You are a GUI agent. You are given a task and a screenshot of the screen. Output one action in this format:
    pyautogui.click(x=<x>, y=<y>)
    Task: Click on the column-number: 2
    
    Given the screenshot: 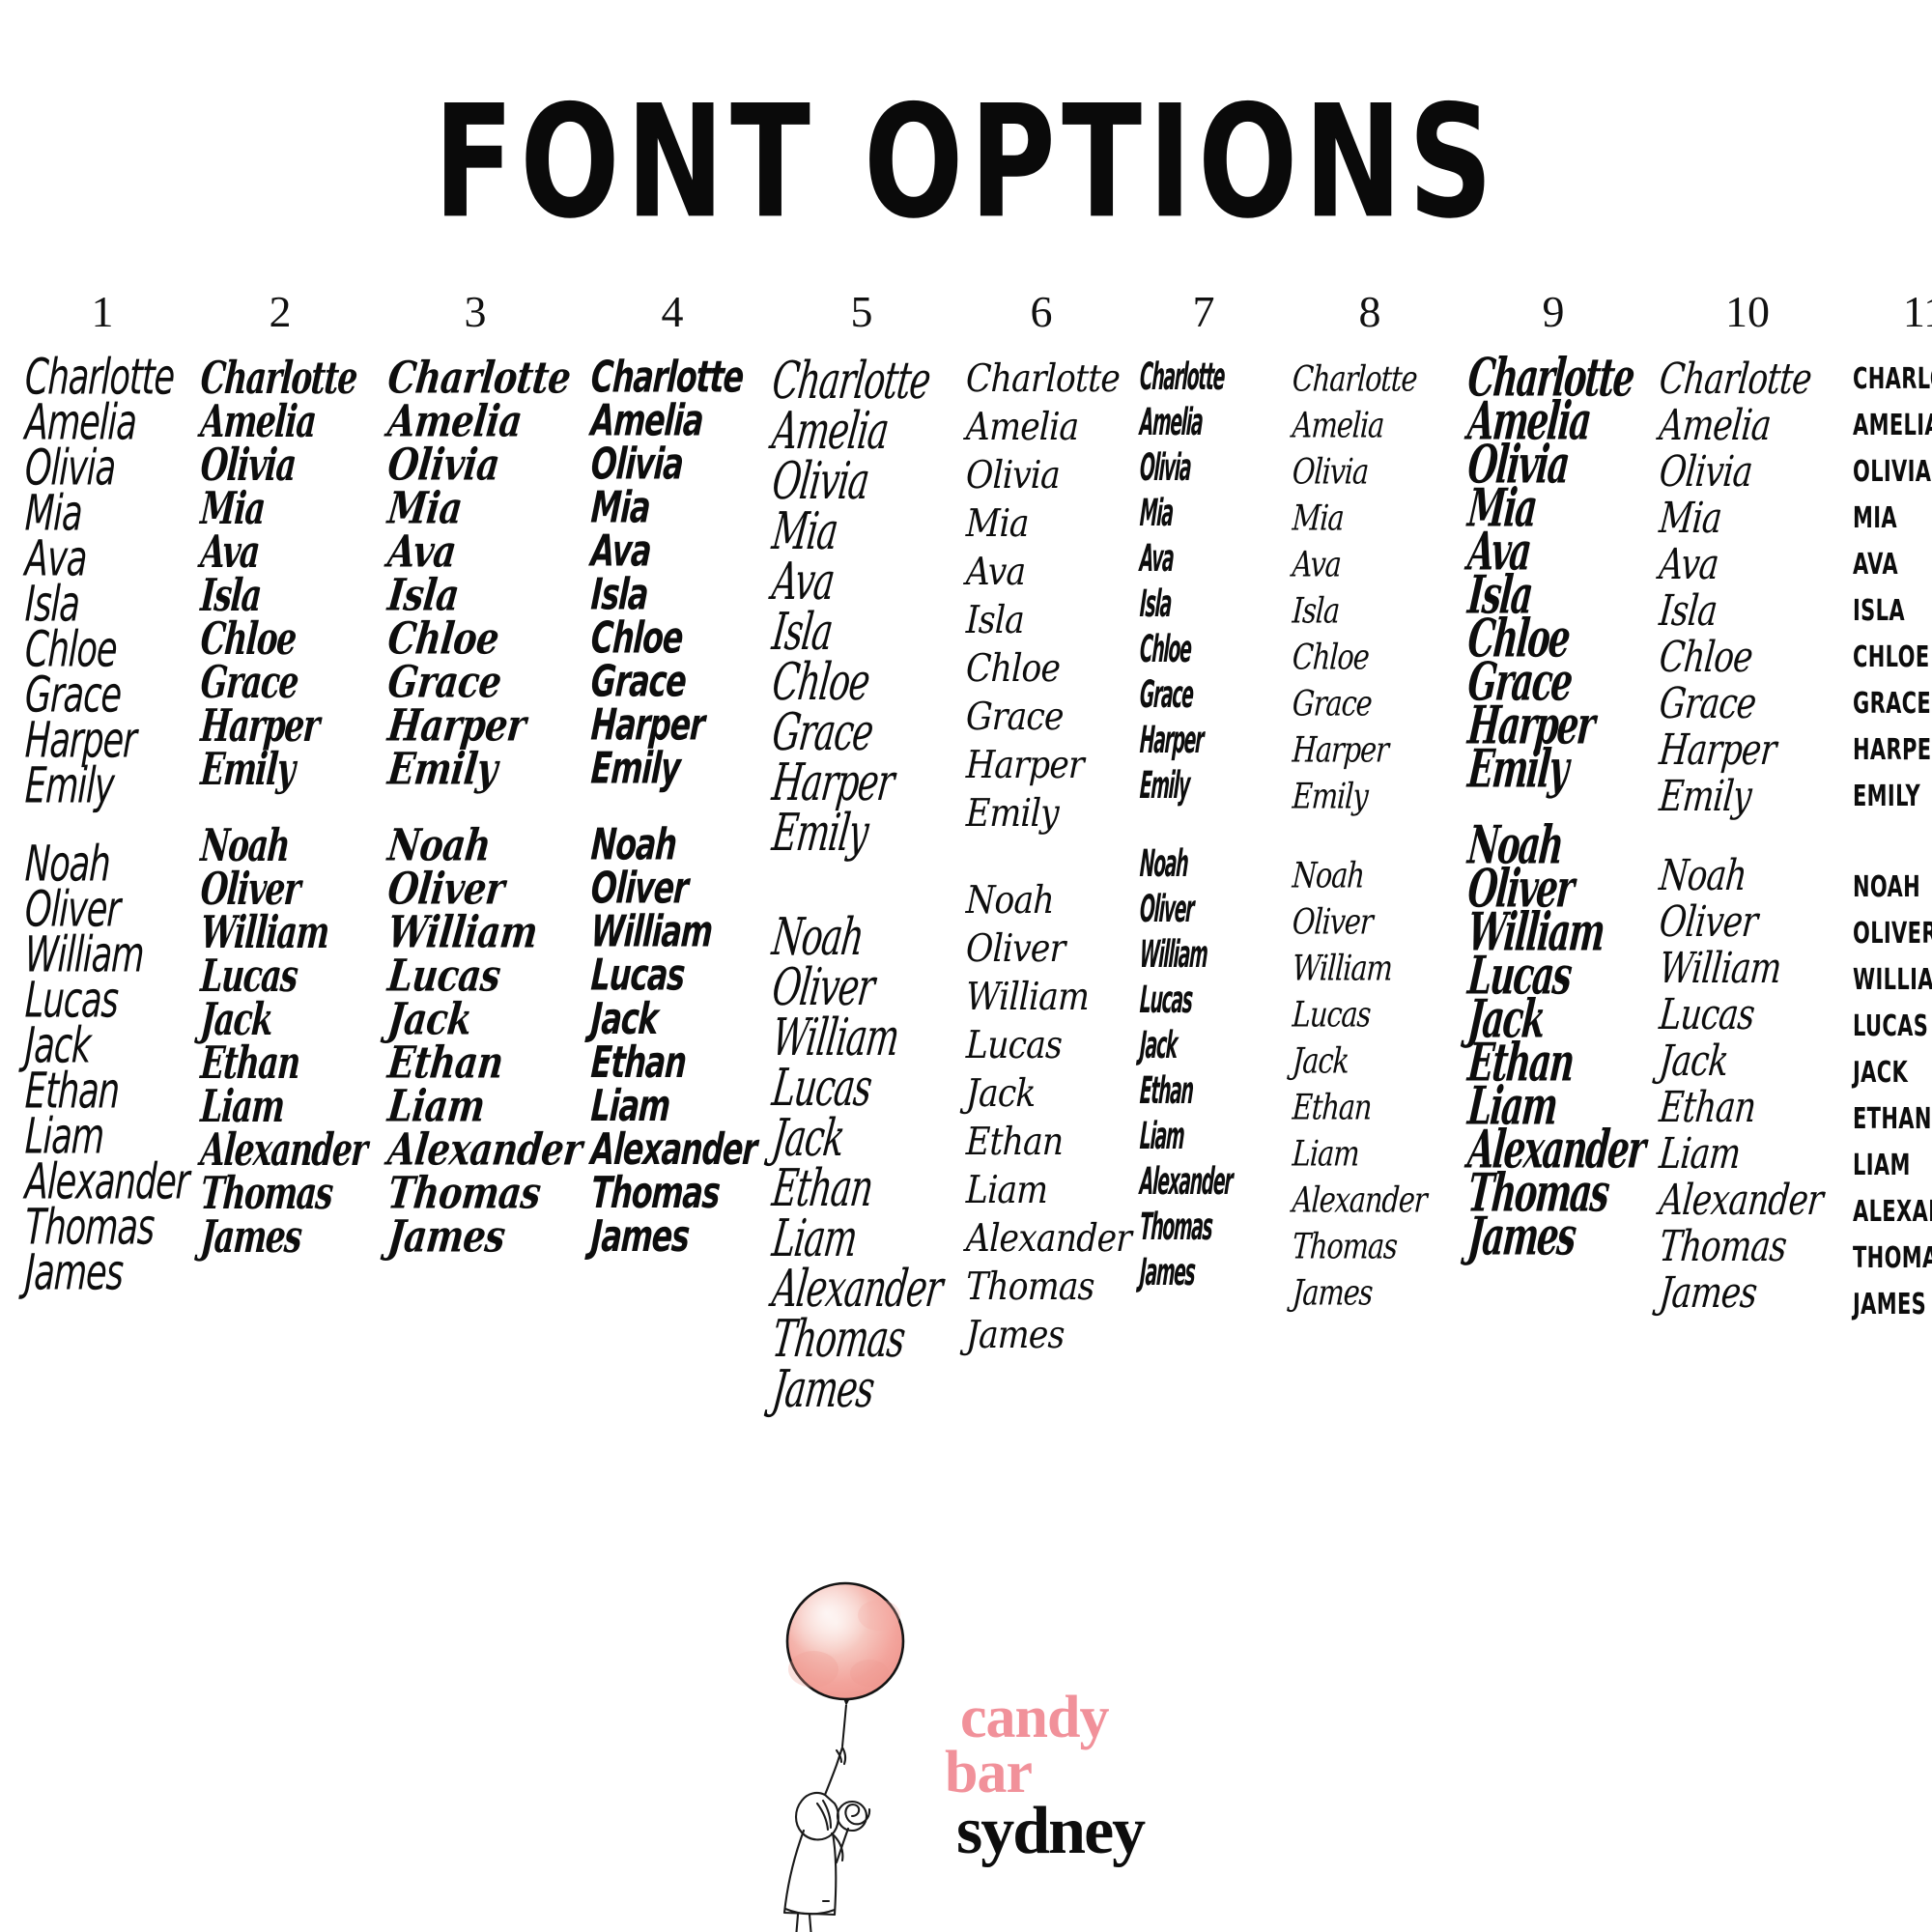 What is the action you would take?
    pyautogui.click(x=280, y=311)
    